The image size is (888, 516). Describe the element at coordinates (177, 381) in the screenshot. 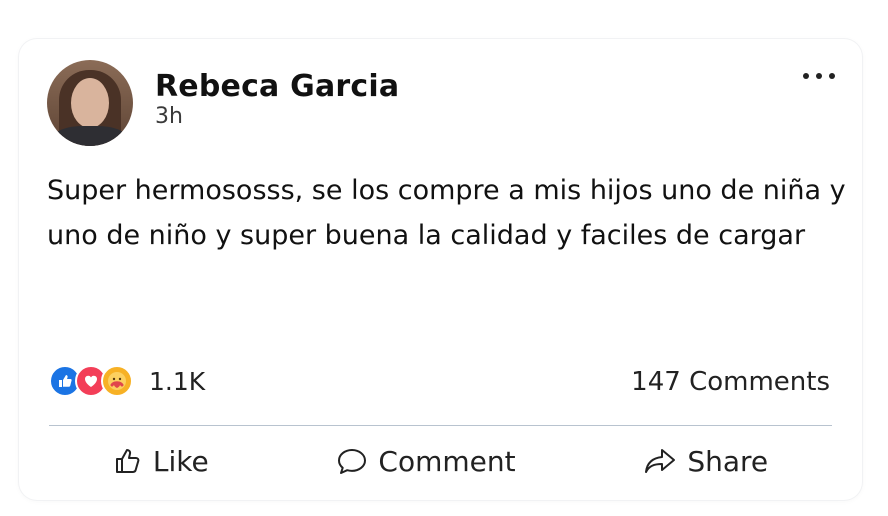

I see `reaction-count: 1.1K` at that location.